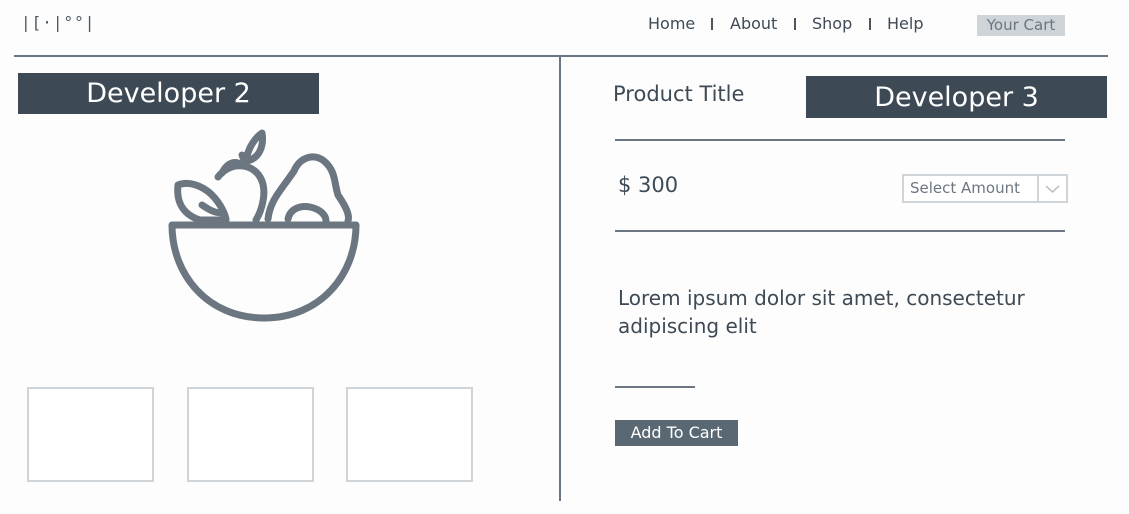 The width and height of the screenshot is (1129, 514). I want to click on add-to-cart-button: Add To Cart, so click(676, 433).